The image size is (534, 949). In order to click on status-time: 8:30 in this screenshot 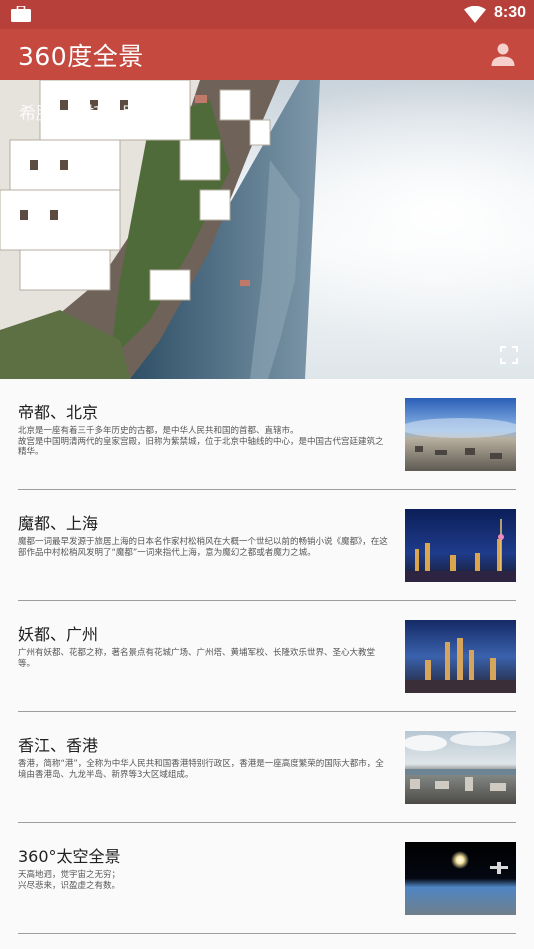, I will do `click(510, 12)`.